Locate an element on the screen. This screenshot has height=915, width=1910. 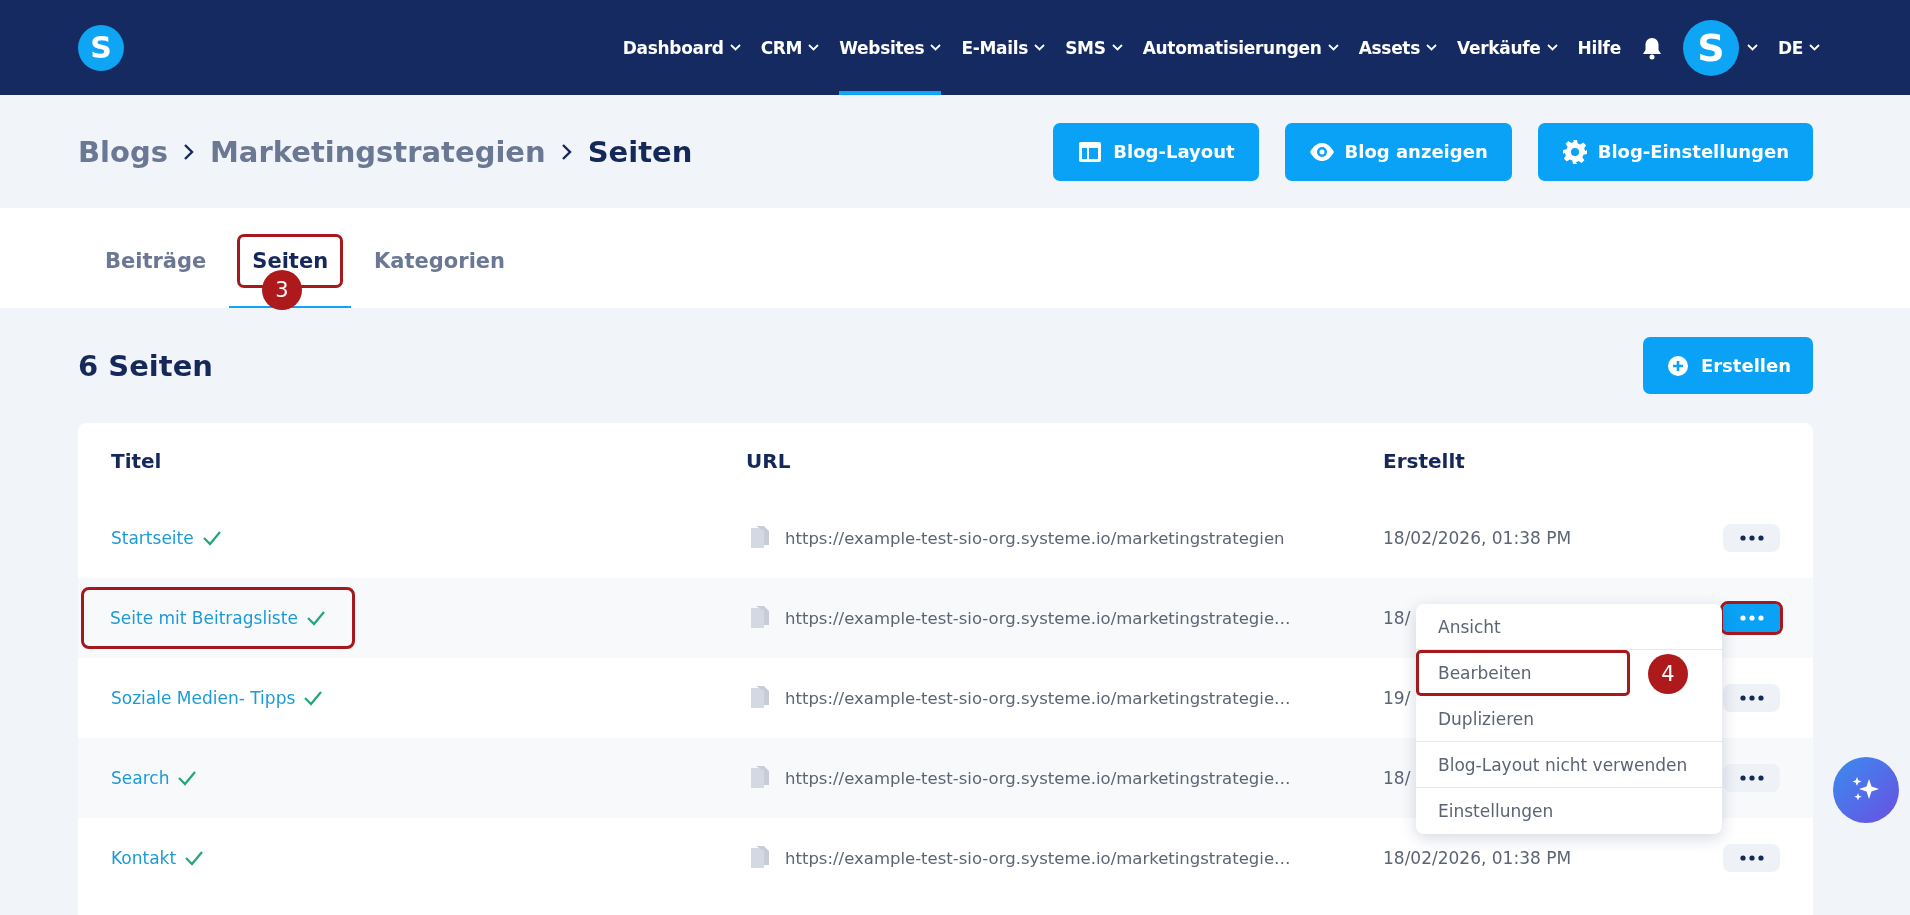
step-number-badge: 3 is located at coordinates (282, 290).